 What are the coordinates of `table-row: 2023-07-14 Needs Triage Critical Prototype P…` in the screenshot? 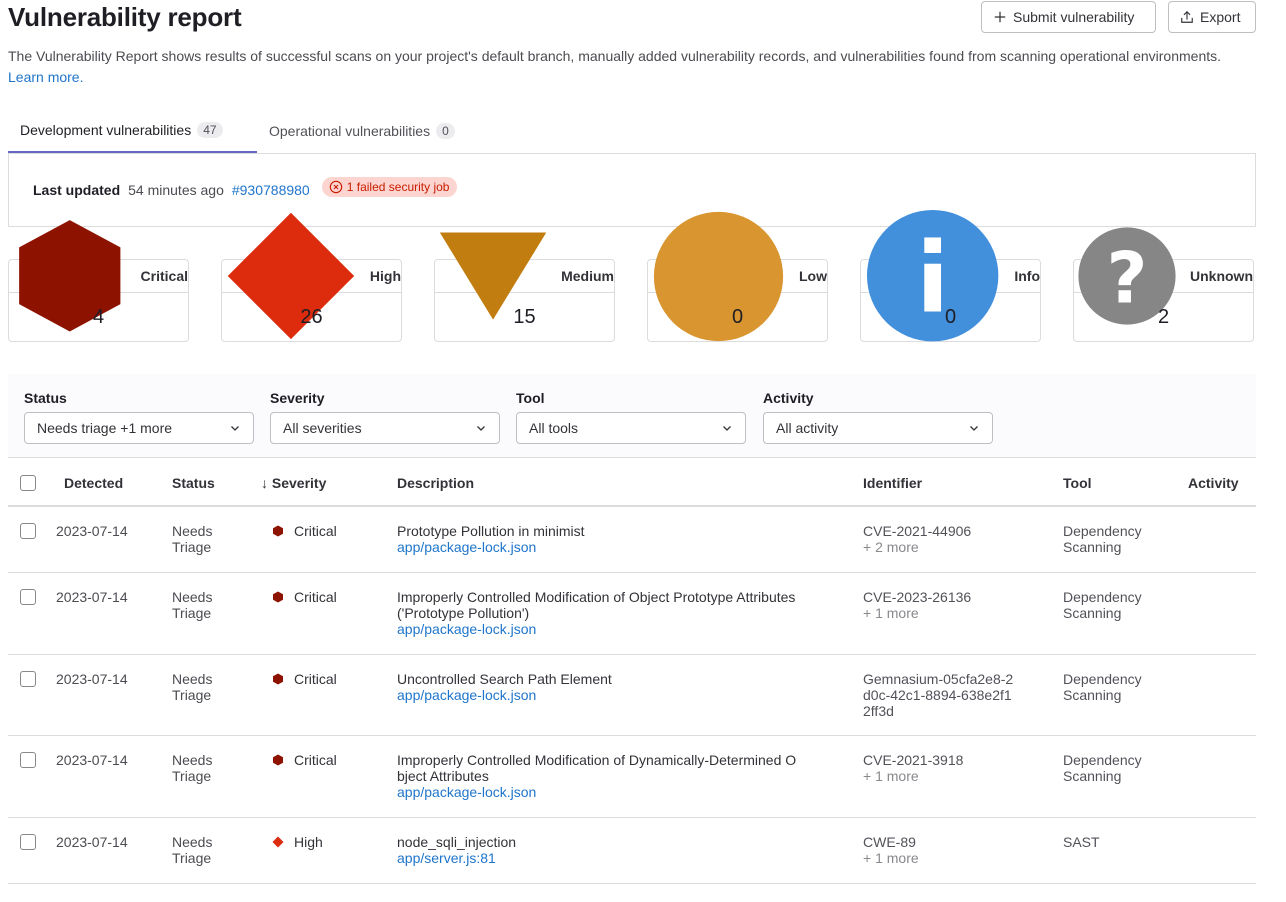 It's located at (632, 540).